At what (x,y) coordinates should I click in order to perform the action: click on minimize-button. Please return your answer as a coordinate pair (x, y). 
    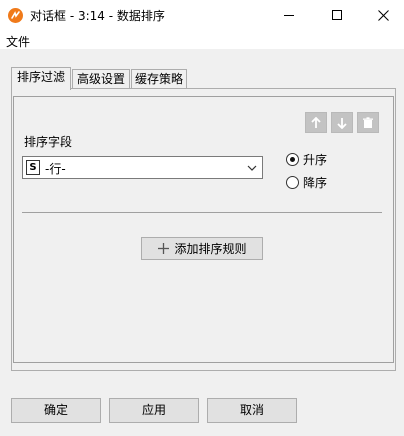
    Looking at the image, I should click on (289, 15).